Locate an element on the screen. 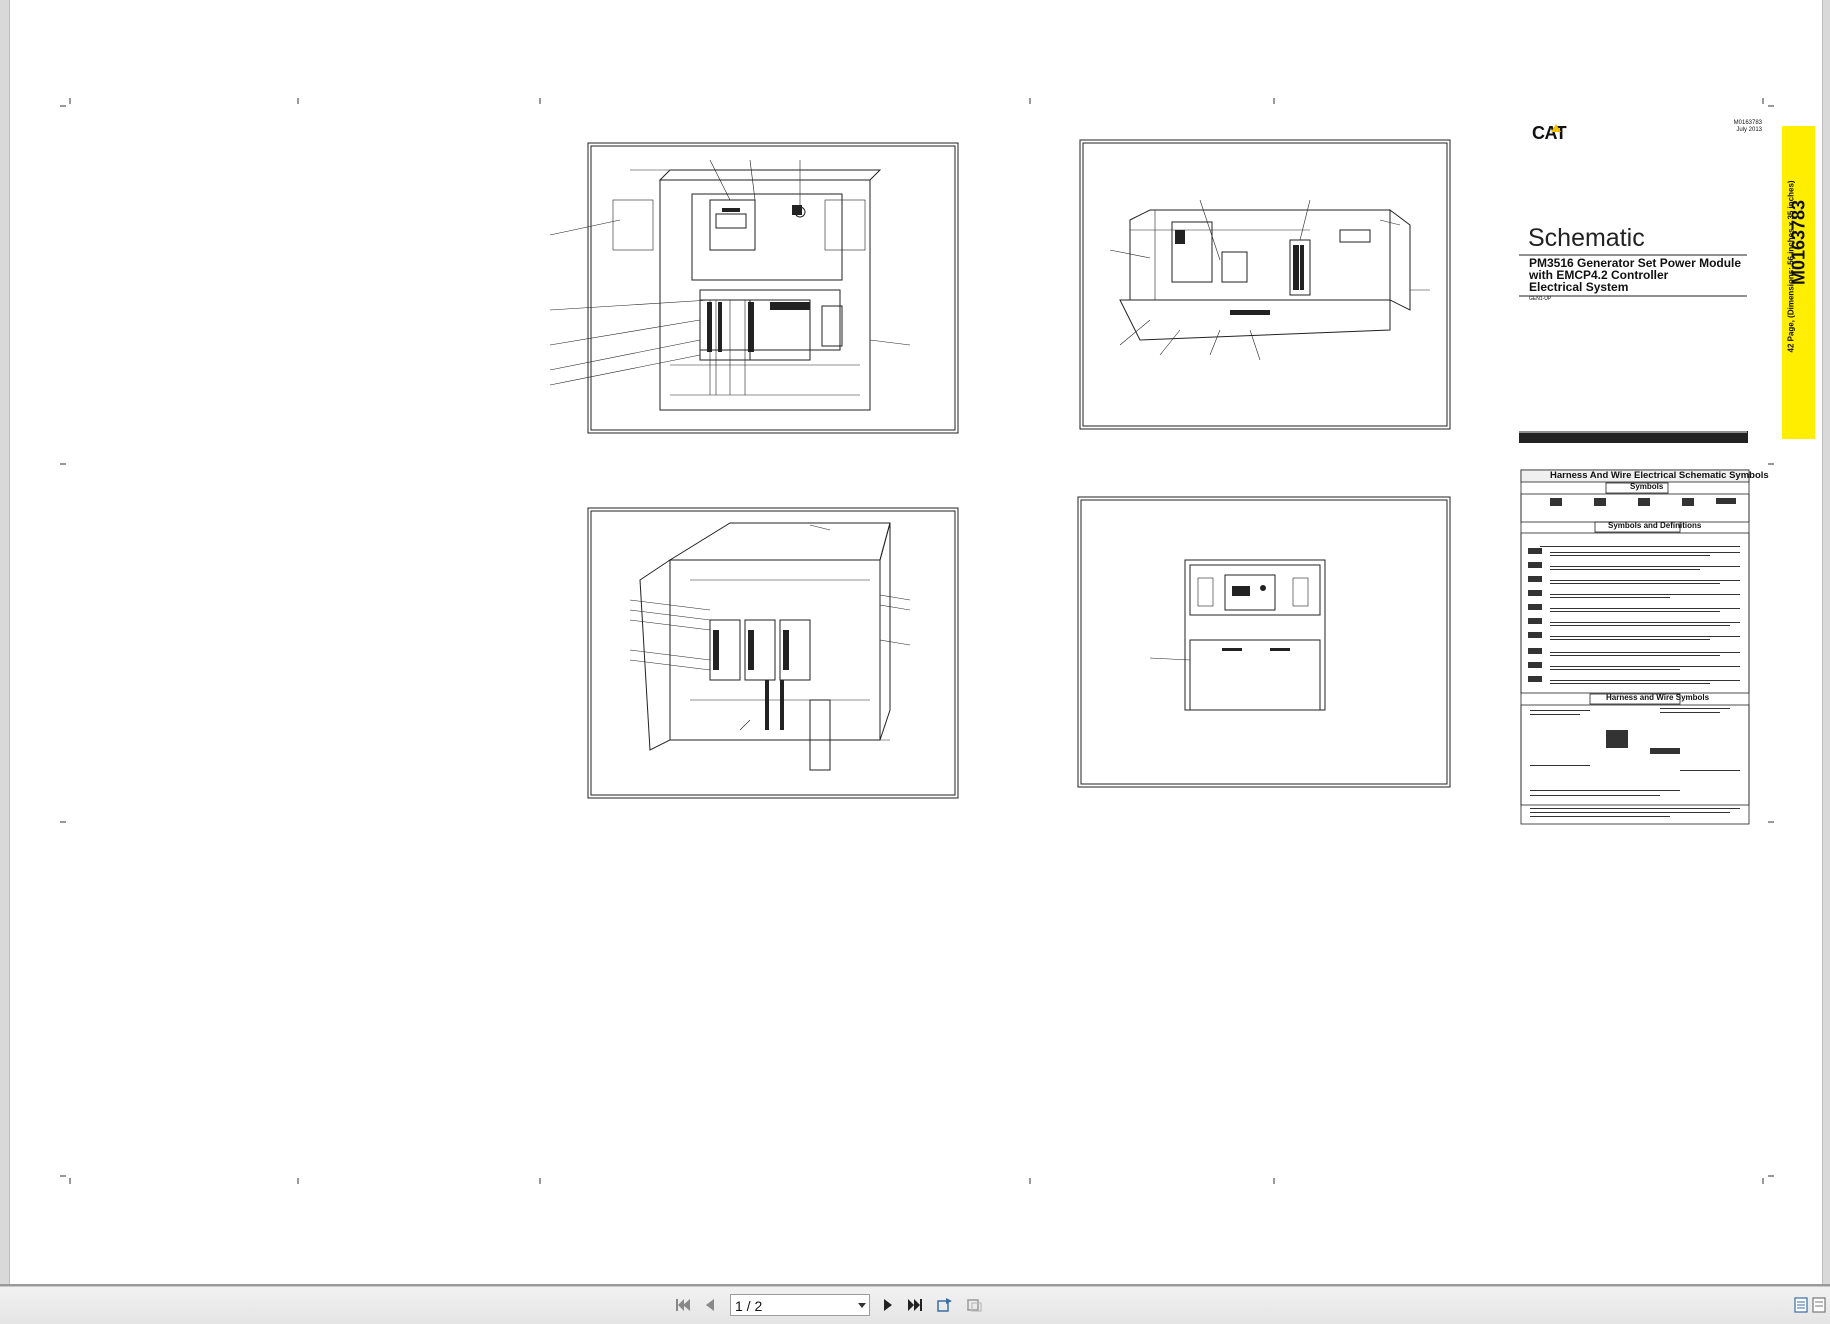 Image resolution: width=1830 pixels, height=1324 pixels. prev-page-icon is located at coordinates (710, 1305).